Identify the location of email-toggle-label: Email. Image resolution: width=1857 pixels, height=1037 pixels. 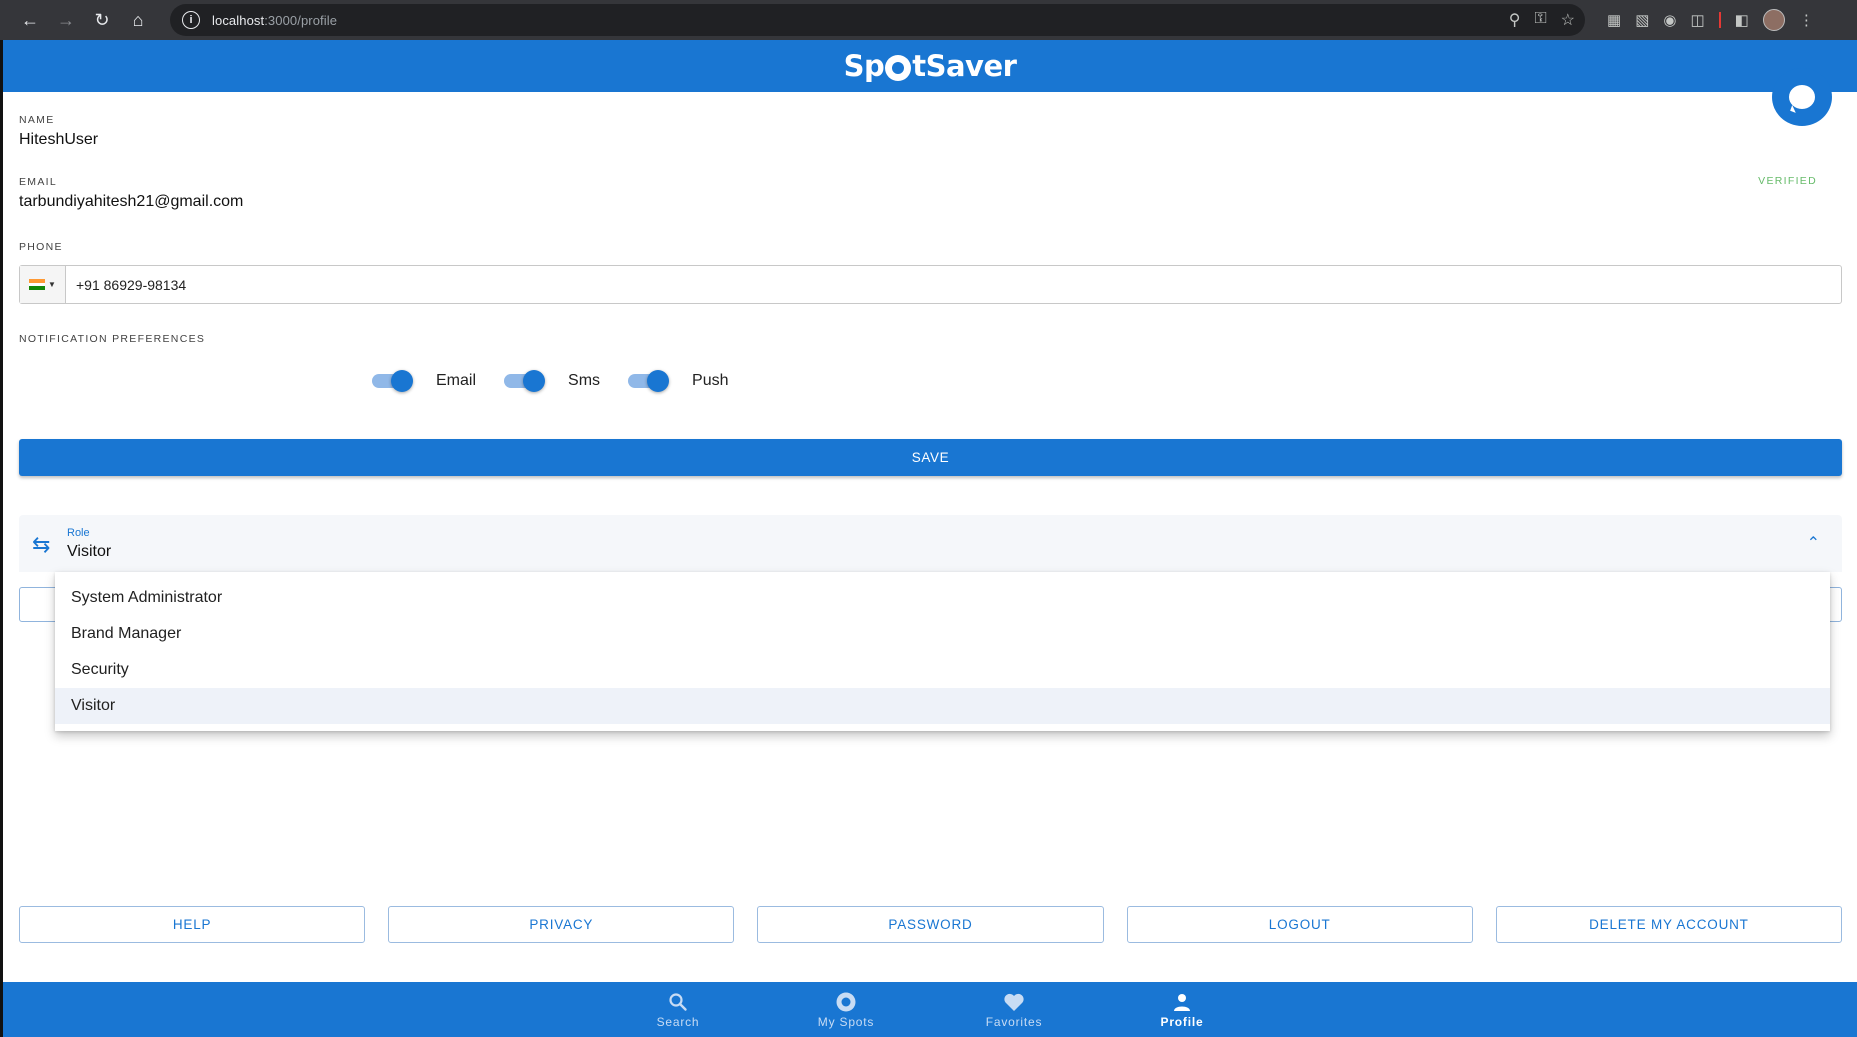
(456, 380).